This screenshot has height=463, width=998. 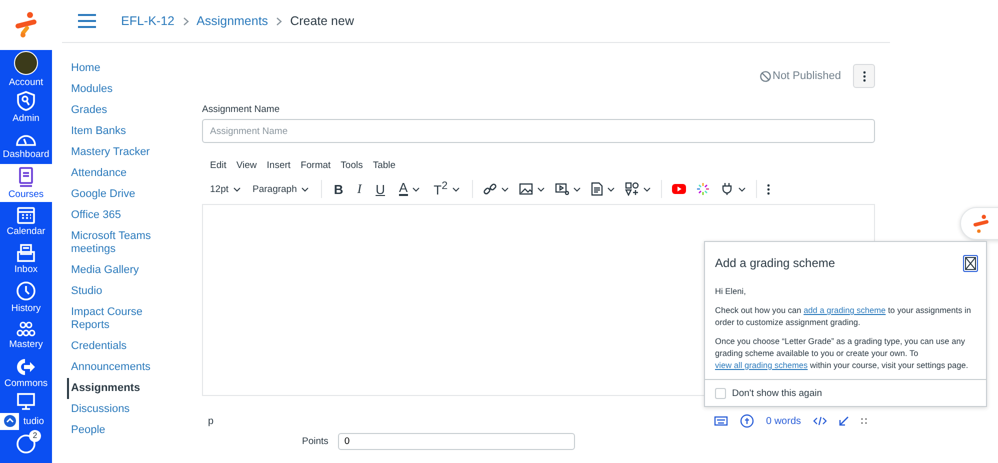 What do you see at coordinates (121, 409) in the screenshot?
I see `course-nav-link: Discussions` at bounding box center [121, 409].